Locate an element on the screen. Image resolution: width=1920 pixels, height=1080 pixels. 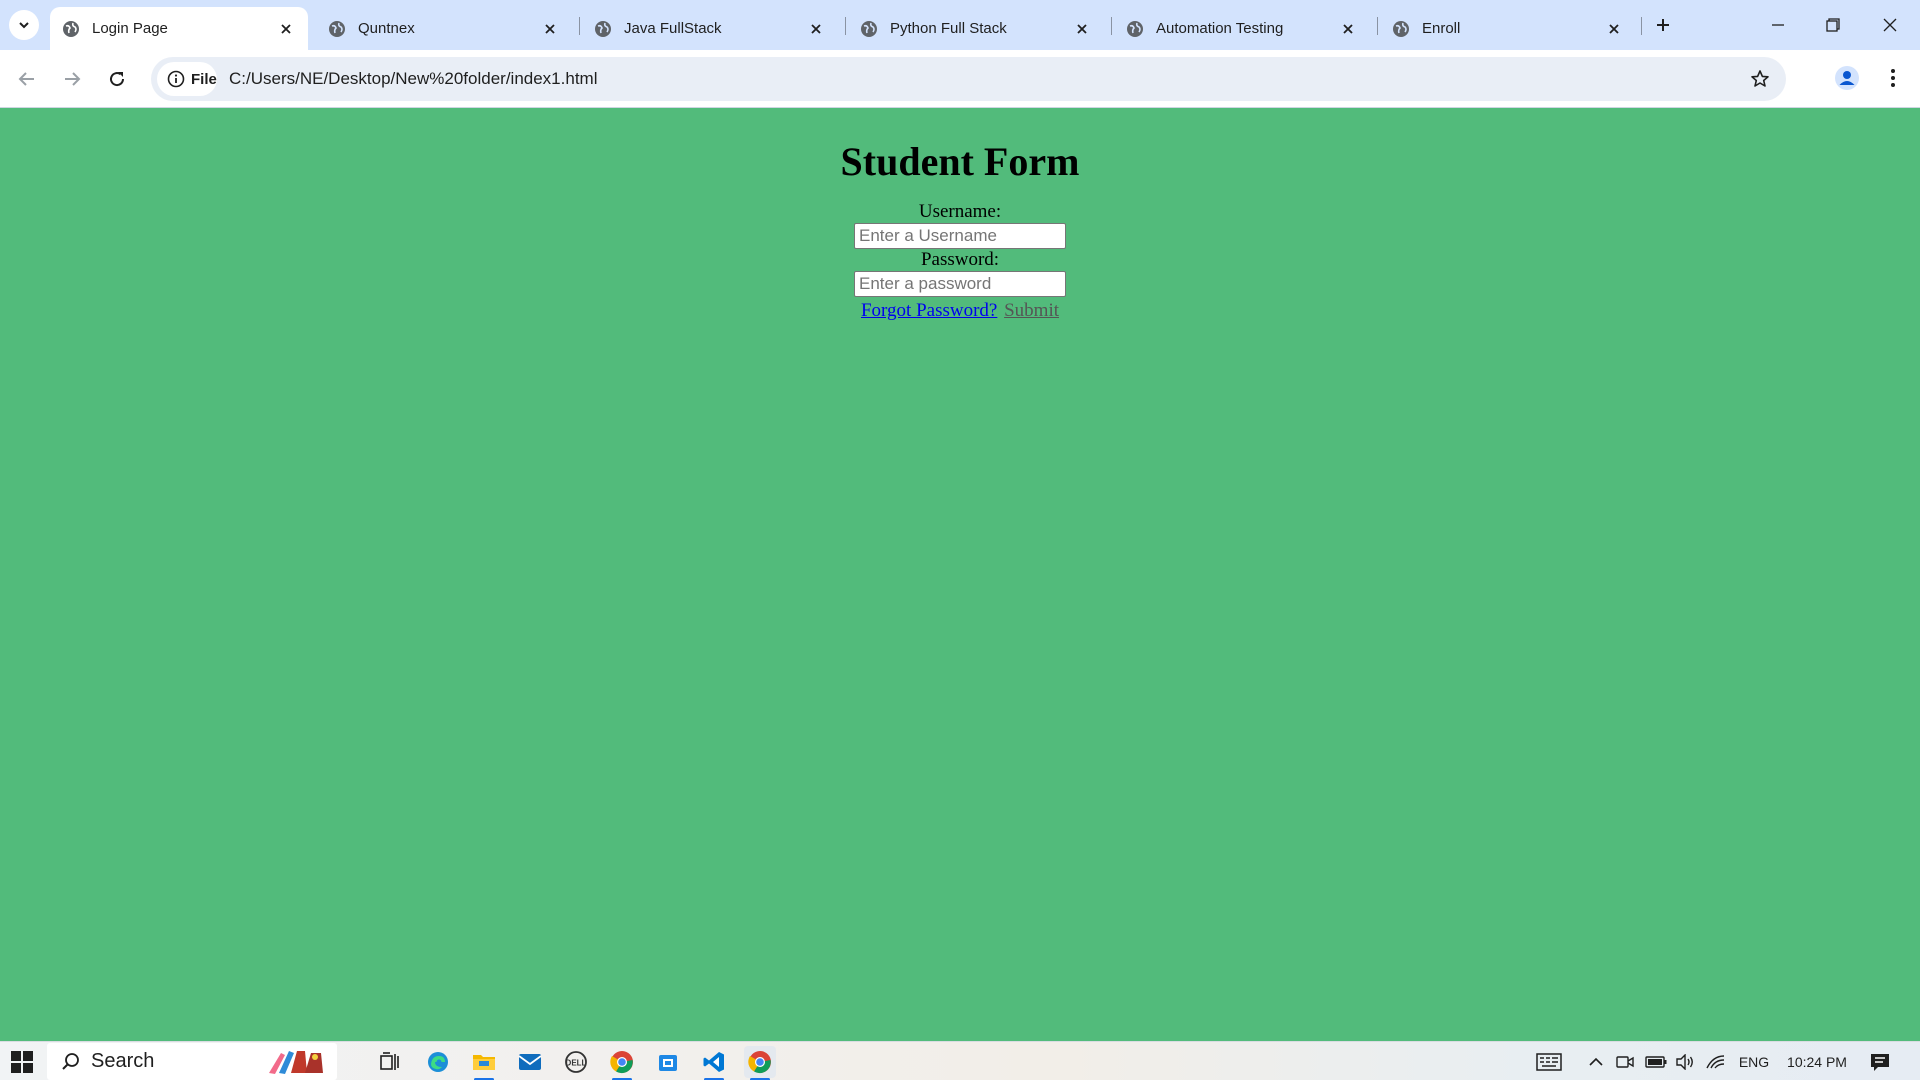
site-info-chip: File is located at coordinates (187, 79).